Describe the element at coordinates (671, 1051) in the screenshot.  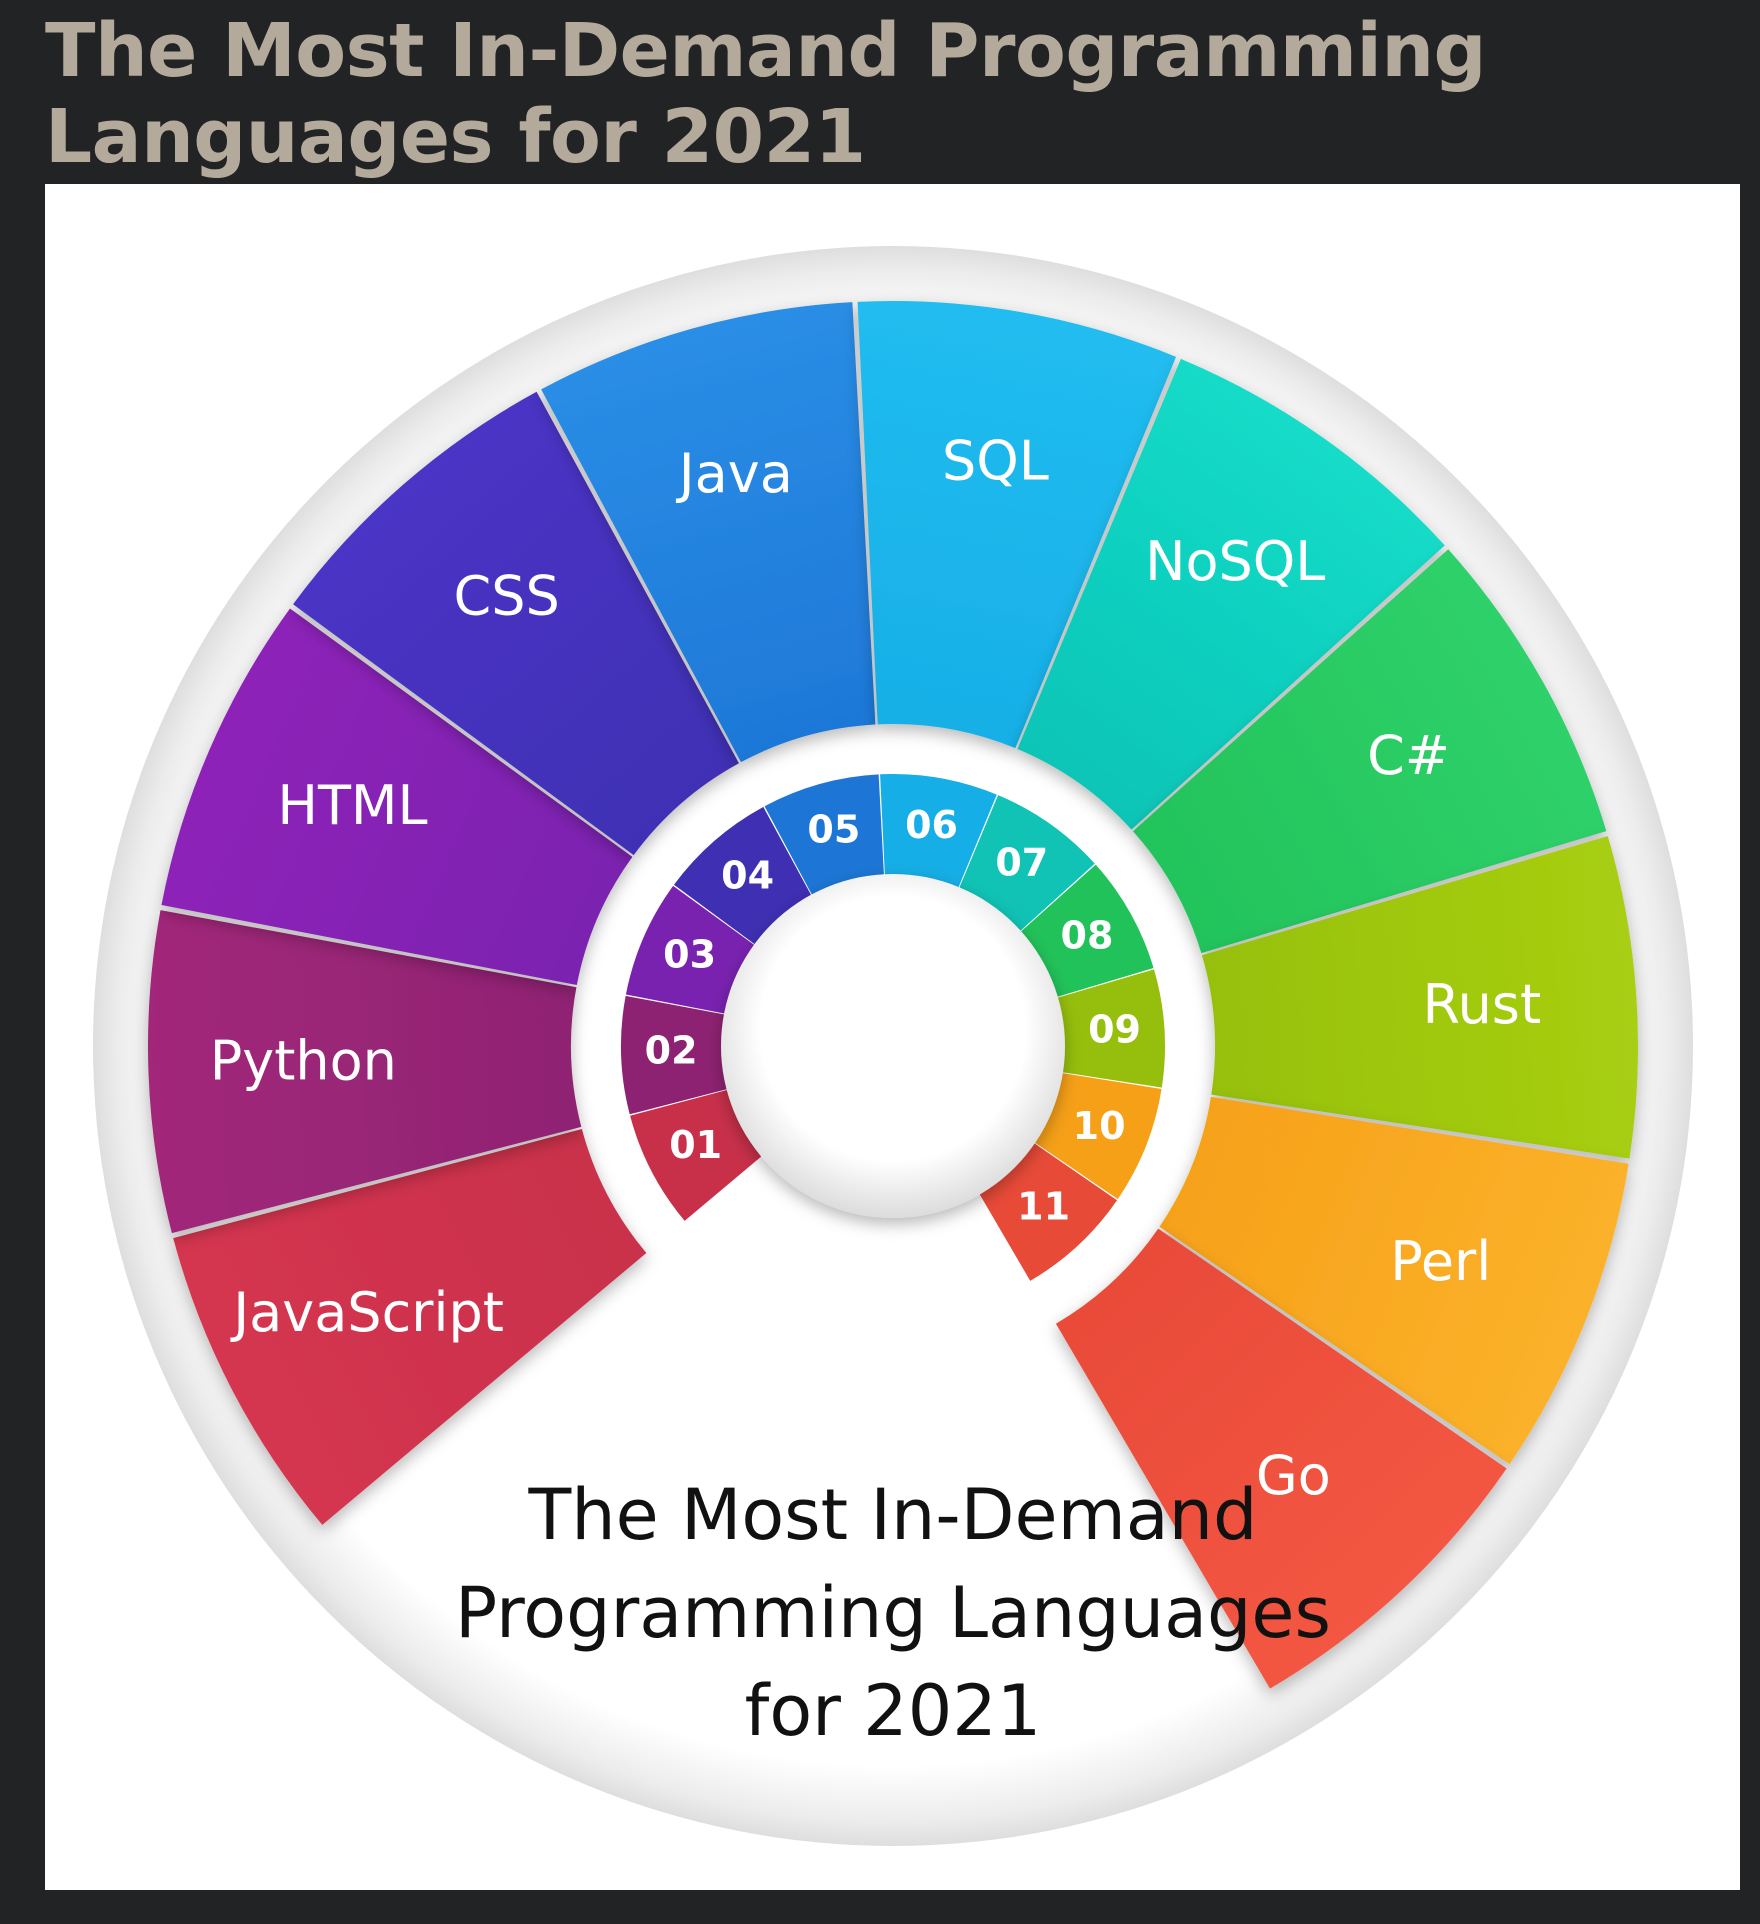
I see `number-label-02: 02` at that location.